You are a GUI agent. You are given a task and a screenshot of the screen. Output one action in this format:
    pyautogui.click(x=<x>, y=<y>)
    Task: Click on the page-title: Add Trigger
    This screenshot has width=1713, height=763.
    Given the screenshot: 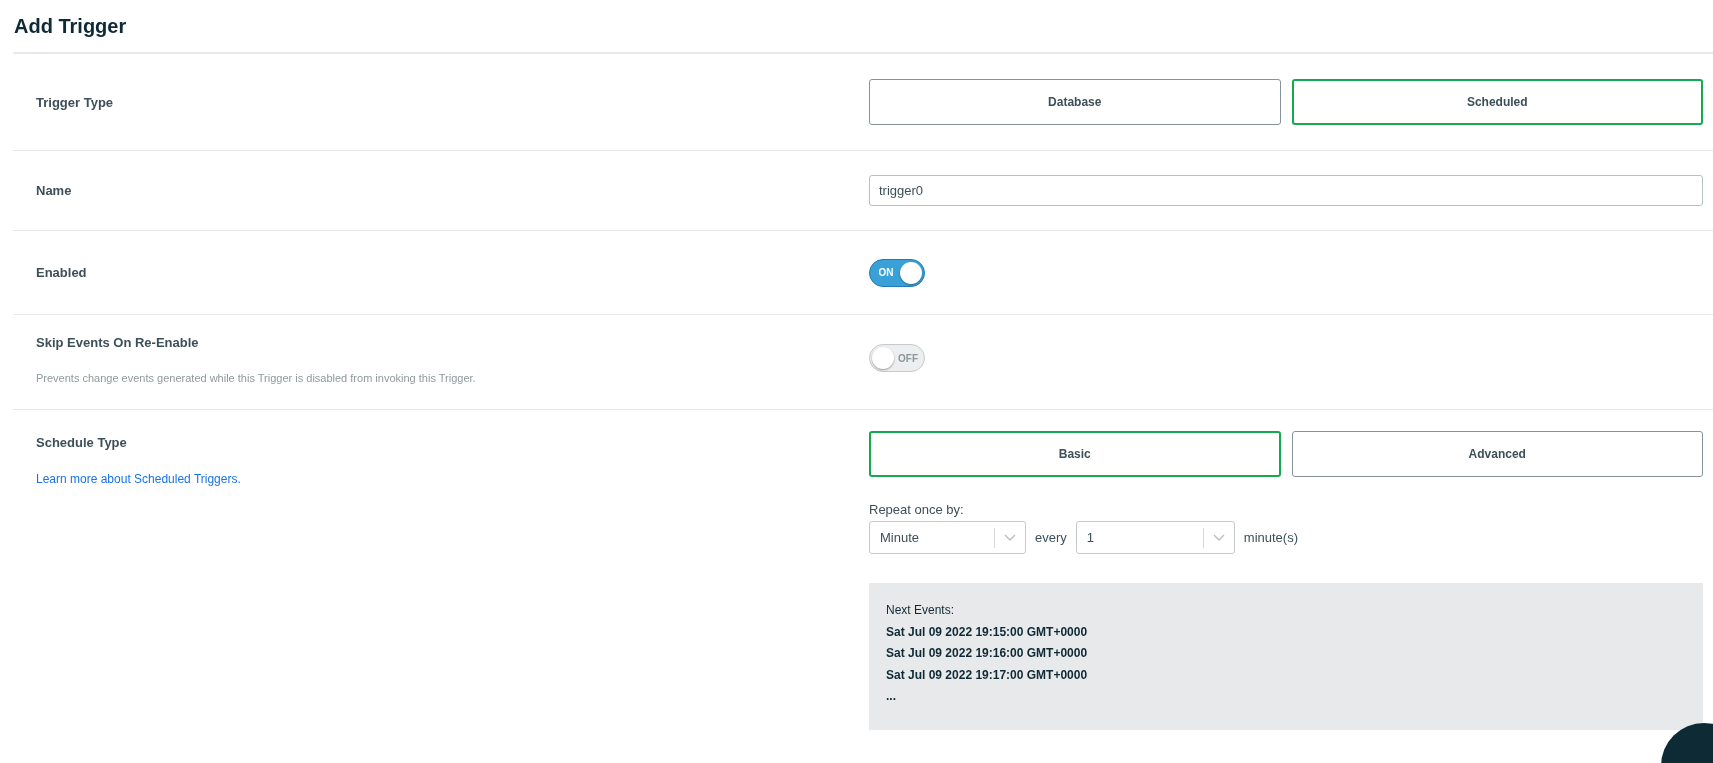 What is the action you would take?
    pyautogui.click(x=863, y=27)
    